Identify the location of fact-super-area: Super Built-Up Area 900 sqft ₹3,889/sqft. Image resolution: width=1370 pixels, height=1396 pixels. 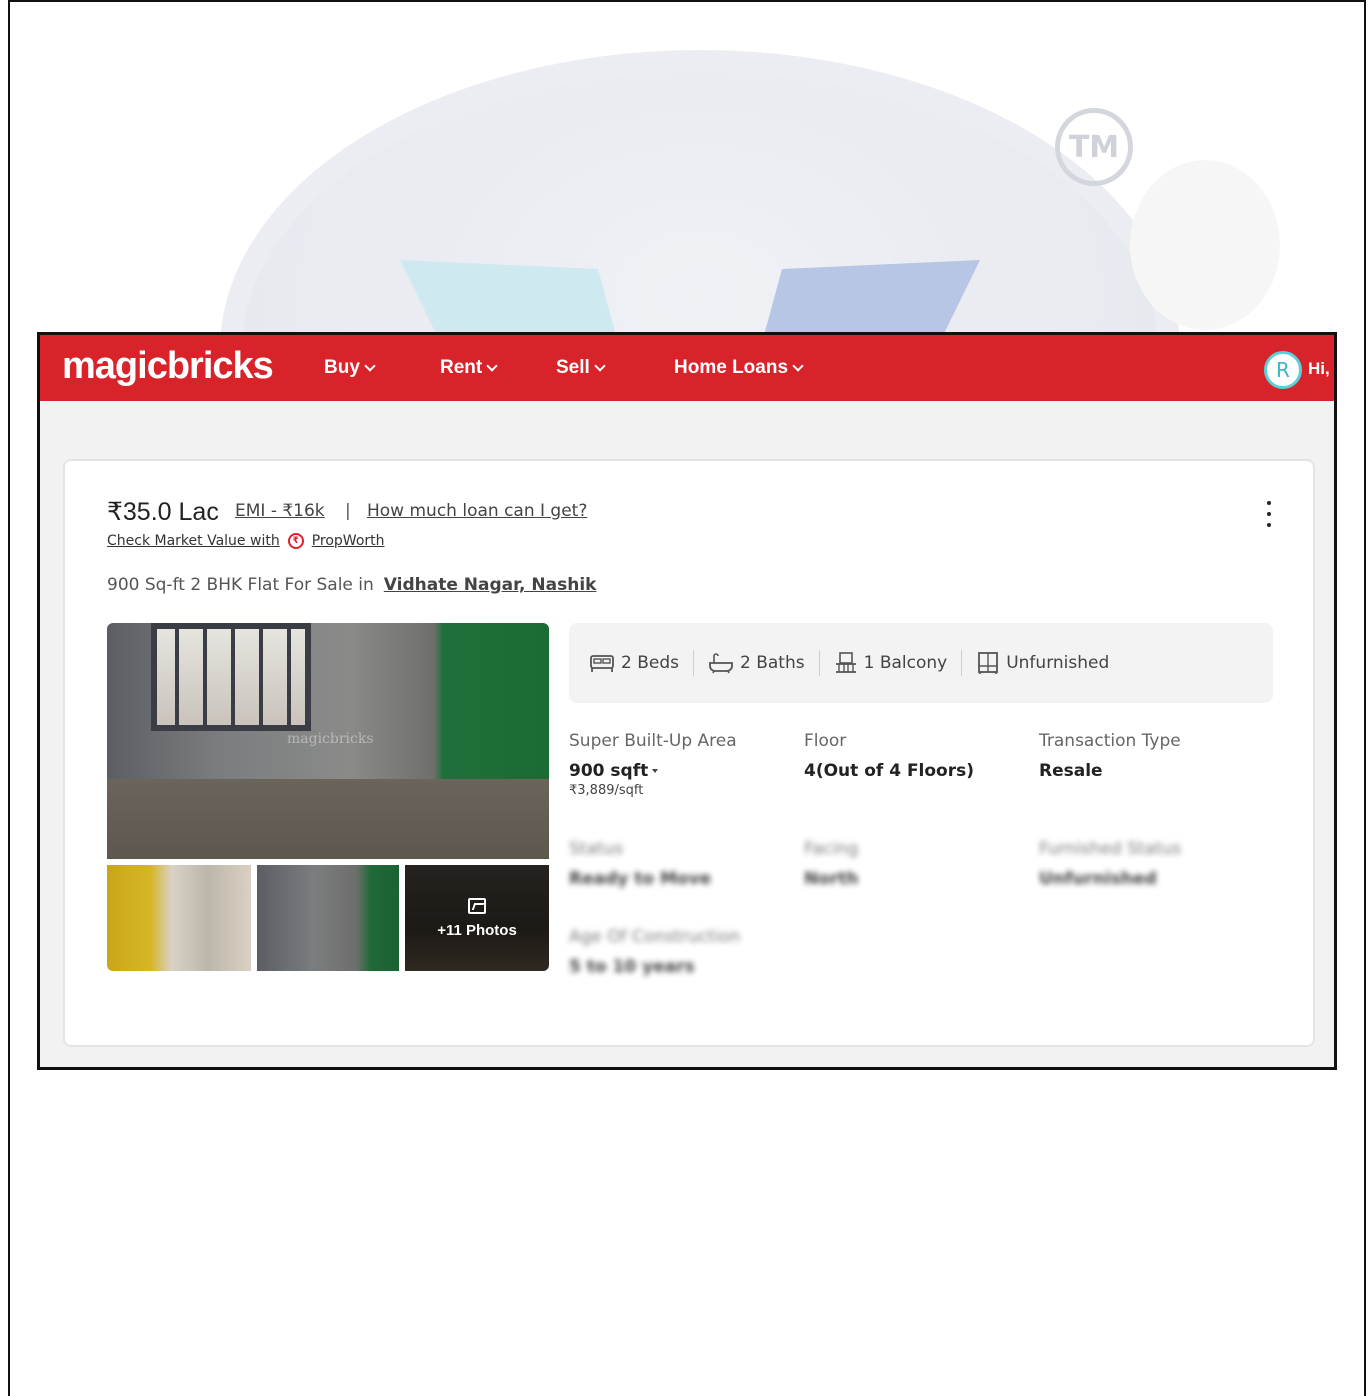
(653, 764).